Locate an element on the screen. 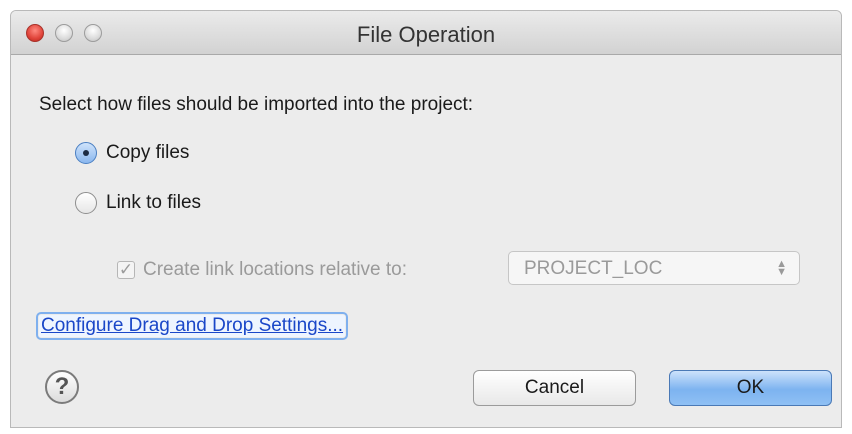 Image resolution: width=852 pixels, height=434 pixels. relative-locations-checkbox: ✓ is located at coordinates (126, 269).